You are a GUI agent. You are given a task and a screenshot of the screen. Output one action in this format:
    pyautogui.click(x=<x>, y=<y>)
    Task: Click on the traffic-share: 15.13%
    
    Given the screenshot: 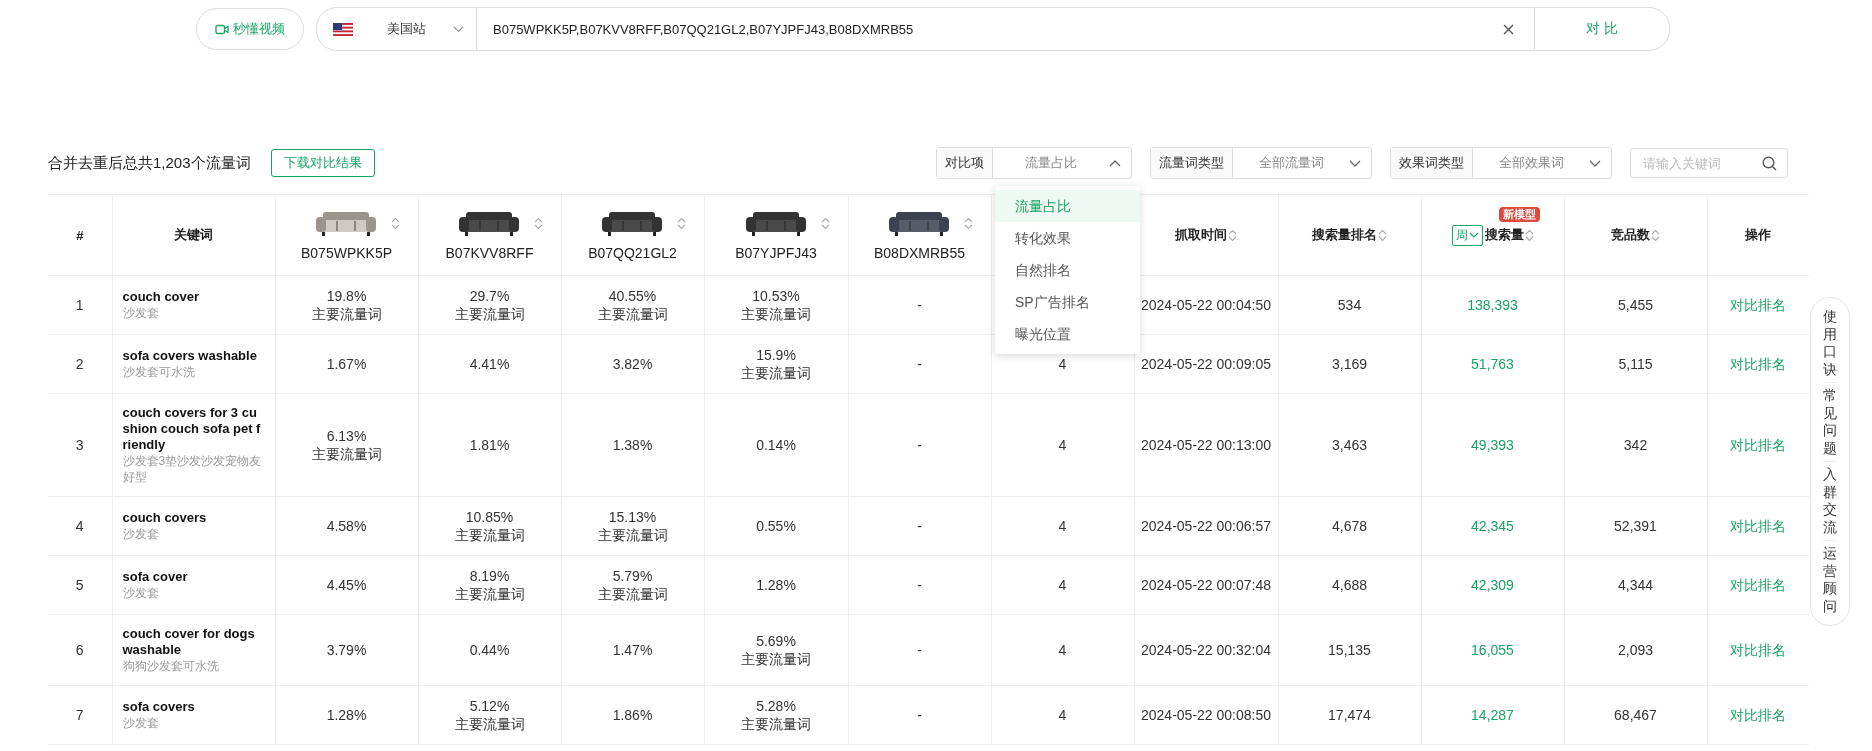 What is the action you would take?
    pyautogui.click(x=632, y=517)
    